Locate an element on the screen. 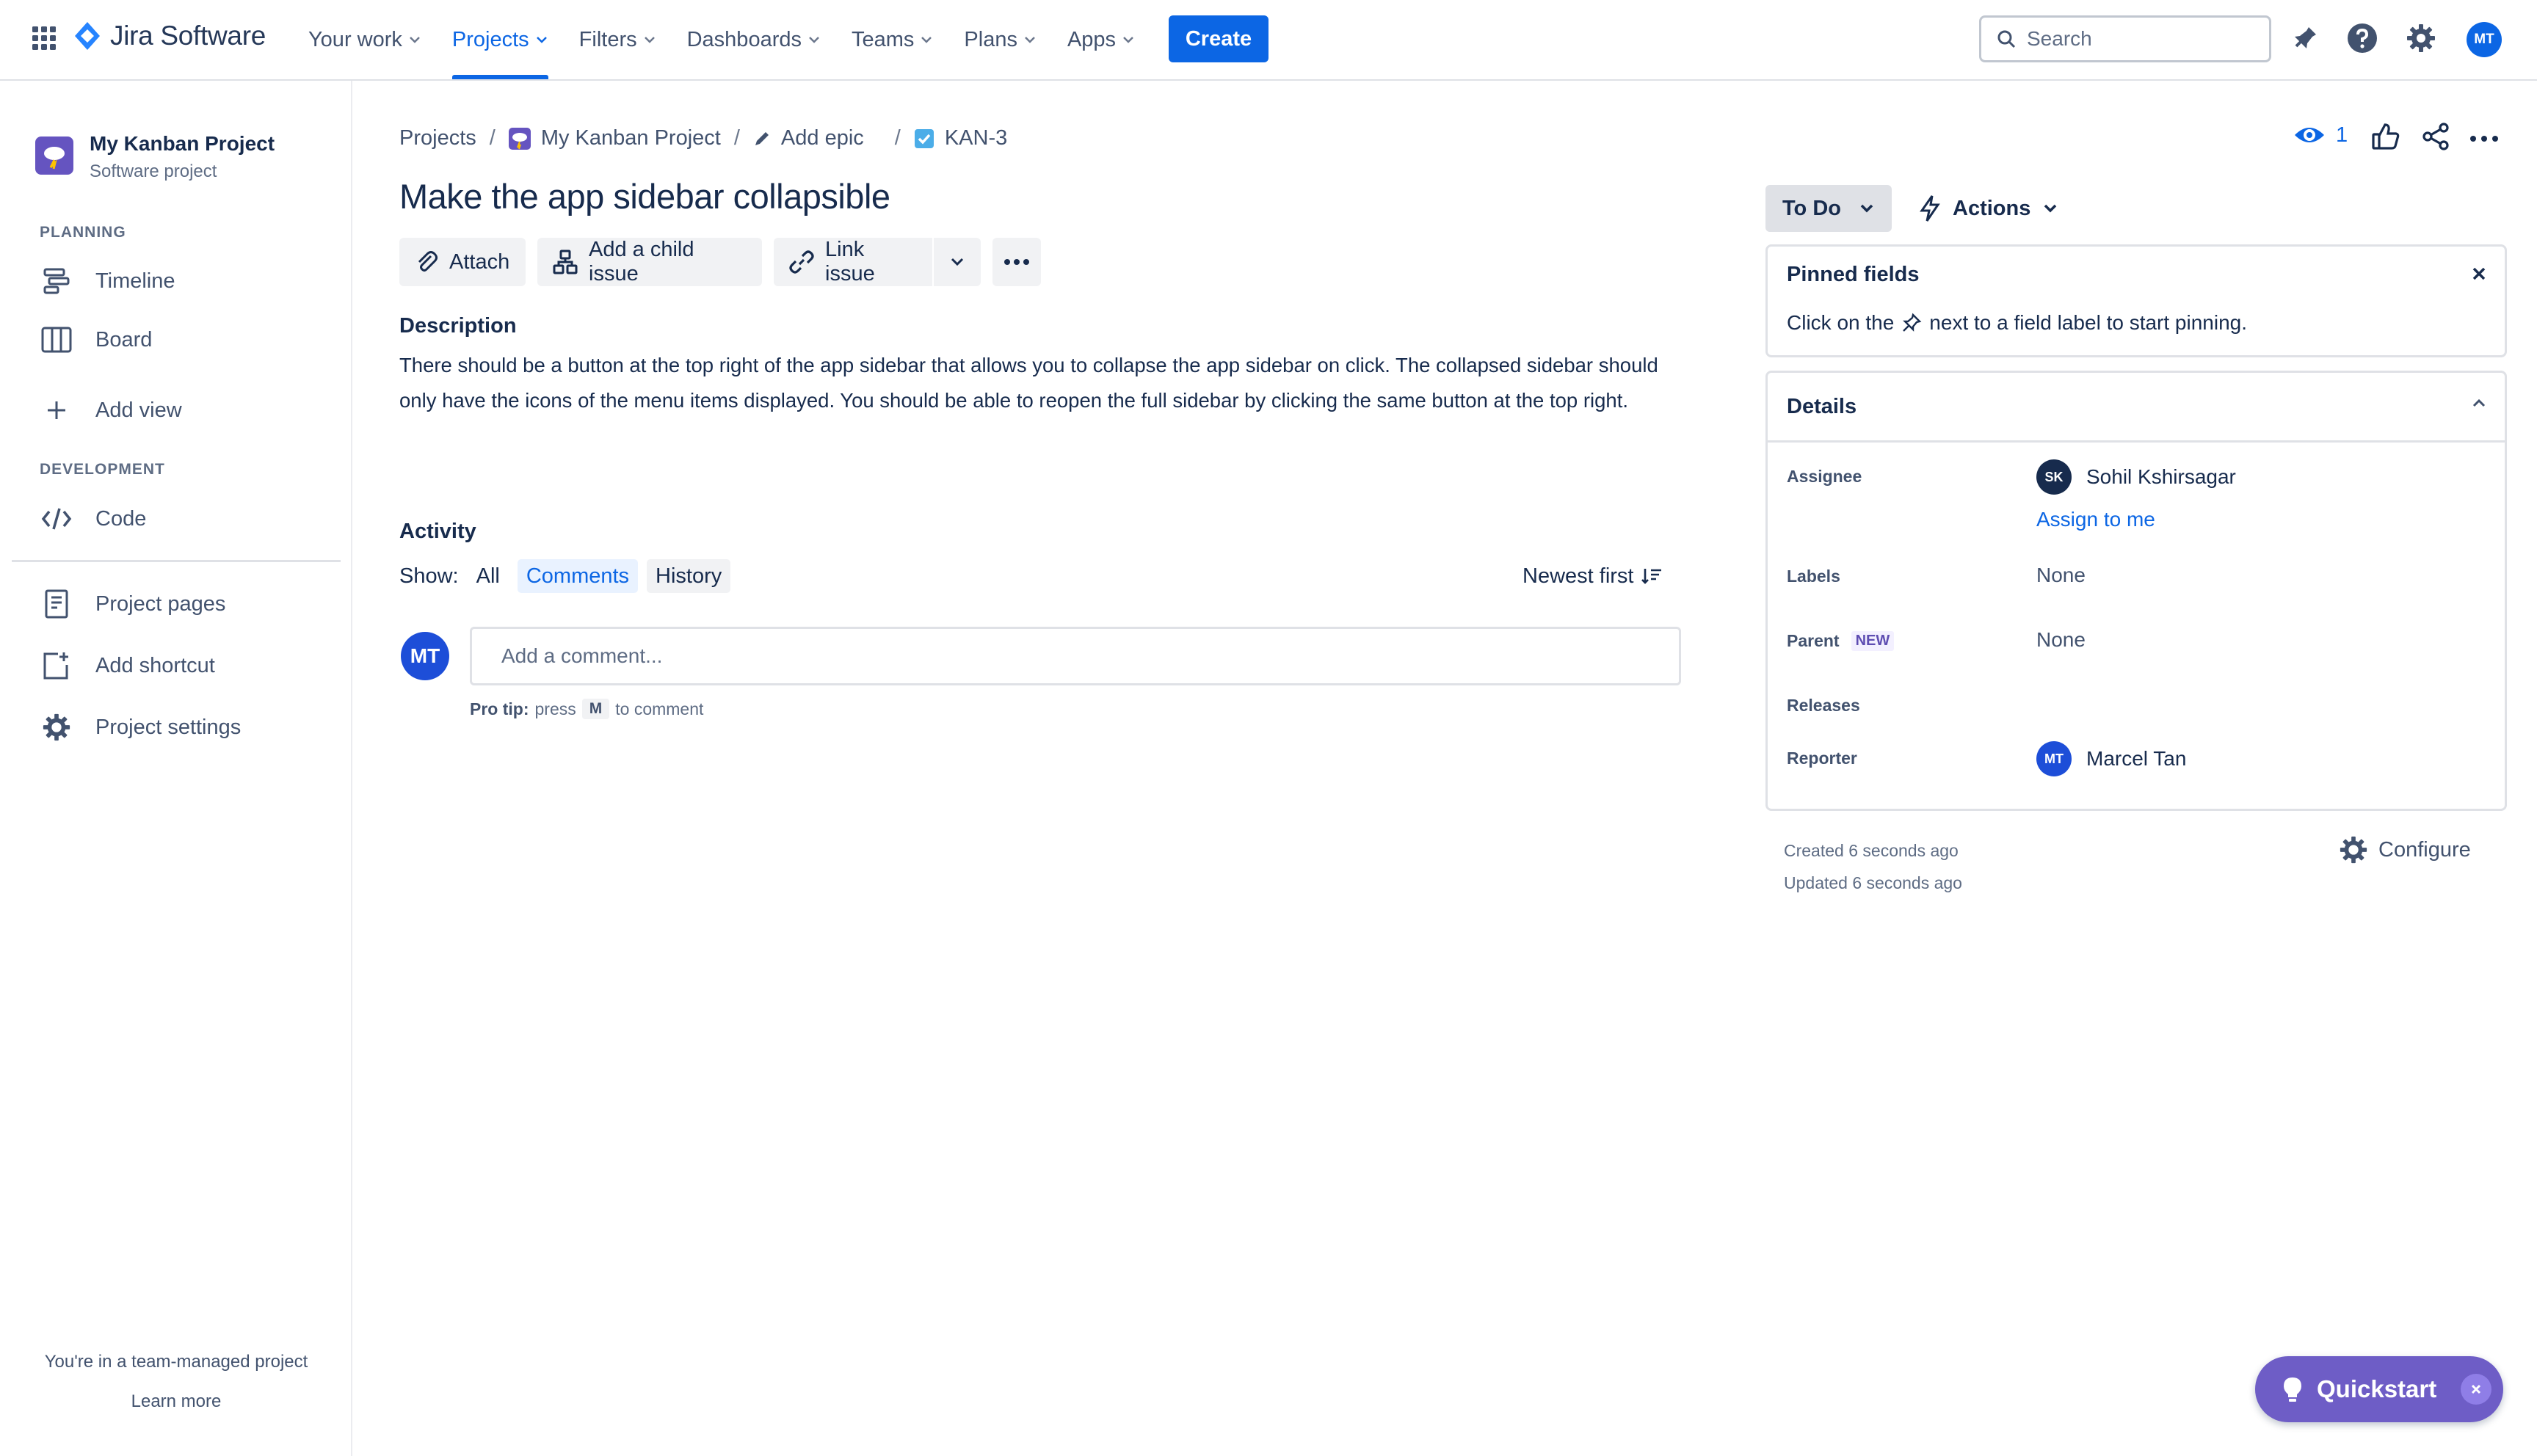 Image resolution: width=2537 pixels, height=1456 pixels. pin-icon is located at coordinates (1911, 323).